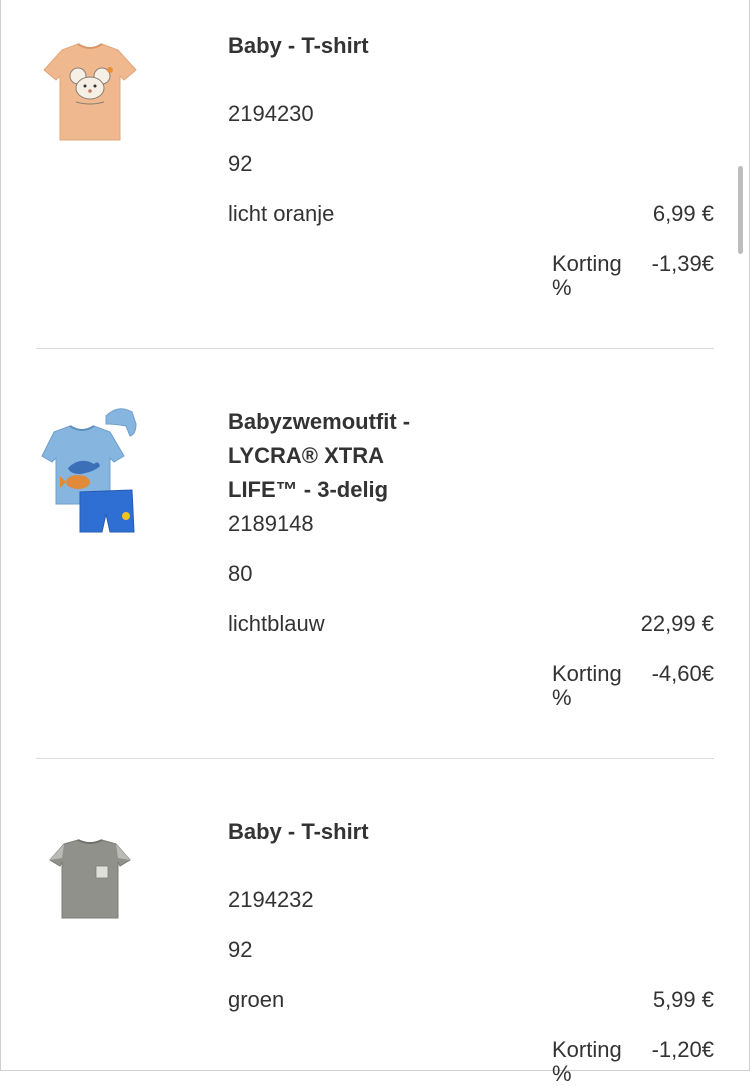 This screenshot has width=750, height=1086. I want to click on product-size: 80, so click(240, 573).